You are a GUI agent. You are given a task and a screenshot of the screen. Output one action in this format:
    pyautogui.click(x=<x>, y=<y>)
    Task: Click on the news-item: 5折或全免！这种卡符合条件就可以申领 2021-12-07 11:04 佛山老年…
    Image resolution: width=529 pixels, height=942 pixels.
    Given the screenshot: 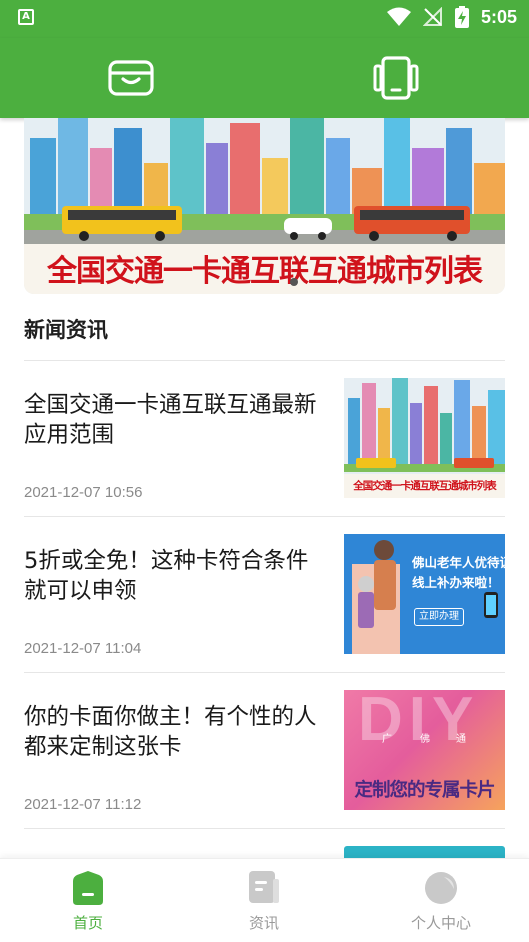 What is the action you would take?
    pyautogui.click(x=264, y=604)
    